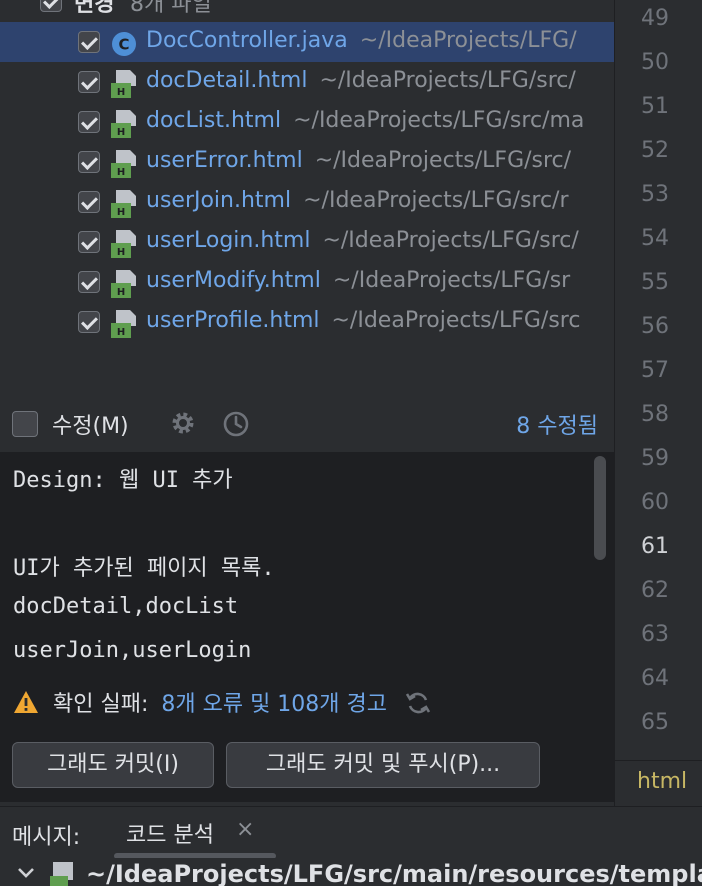  I want to click on language-label: html, so click(662, 781).